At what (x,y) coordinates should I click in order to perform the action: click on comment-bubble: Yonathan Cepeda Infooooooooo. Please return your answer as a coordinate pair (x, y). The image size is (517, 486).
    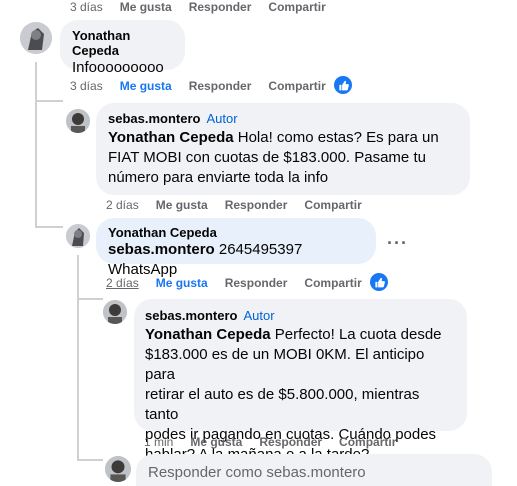
    Looking at the image, I should click on (122, 48).